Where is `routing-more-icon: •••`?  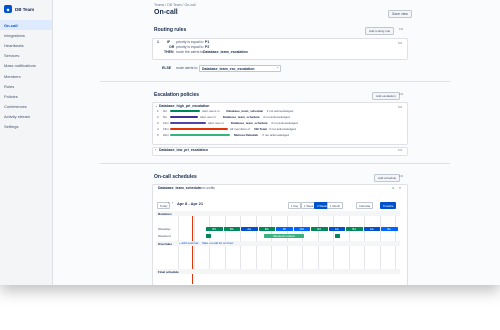
routing-more-icon: ••• is located at coordinates (401, 28).